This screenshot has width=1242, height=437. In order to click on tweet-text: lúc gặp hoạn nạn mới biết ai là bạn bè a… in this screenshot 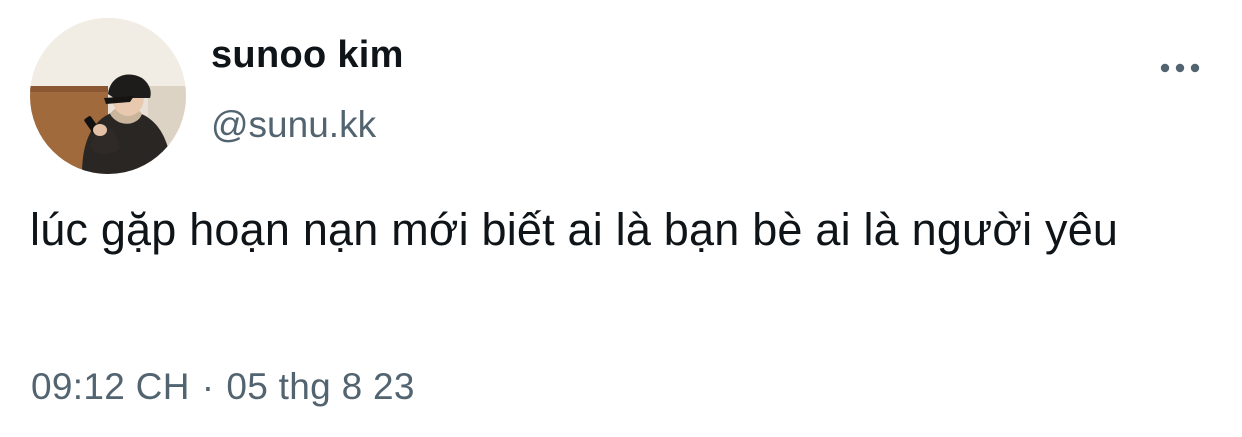, I will do `click(574, 229)`.